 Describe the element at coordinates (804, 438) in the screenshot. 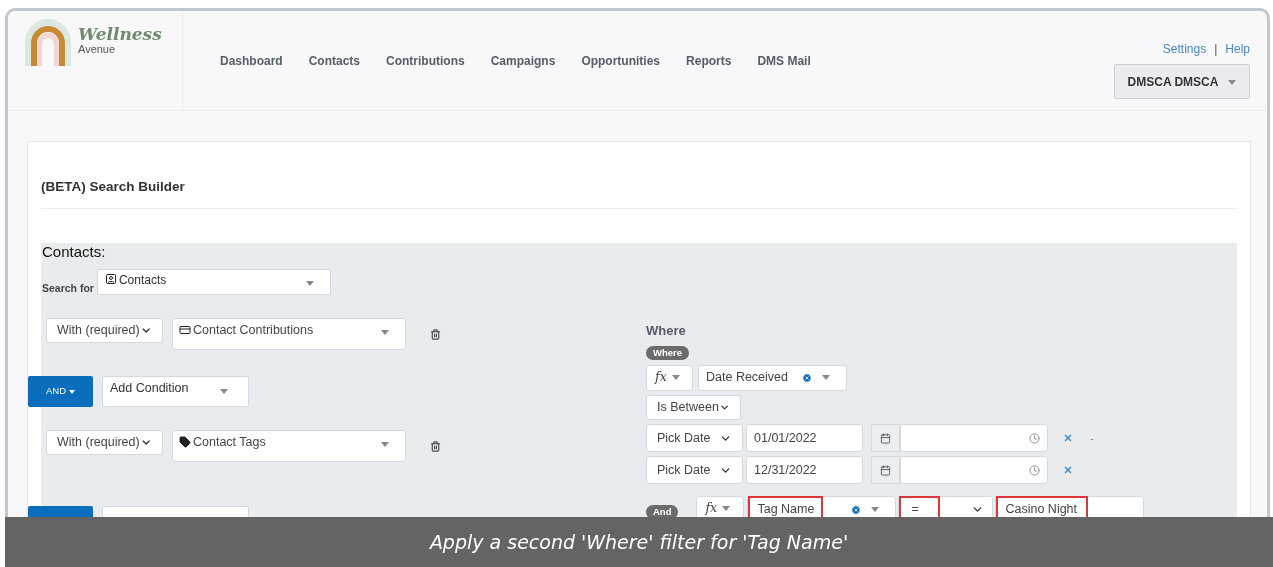

I see `date-input: 01/01/2022` at that location.